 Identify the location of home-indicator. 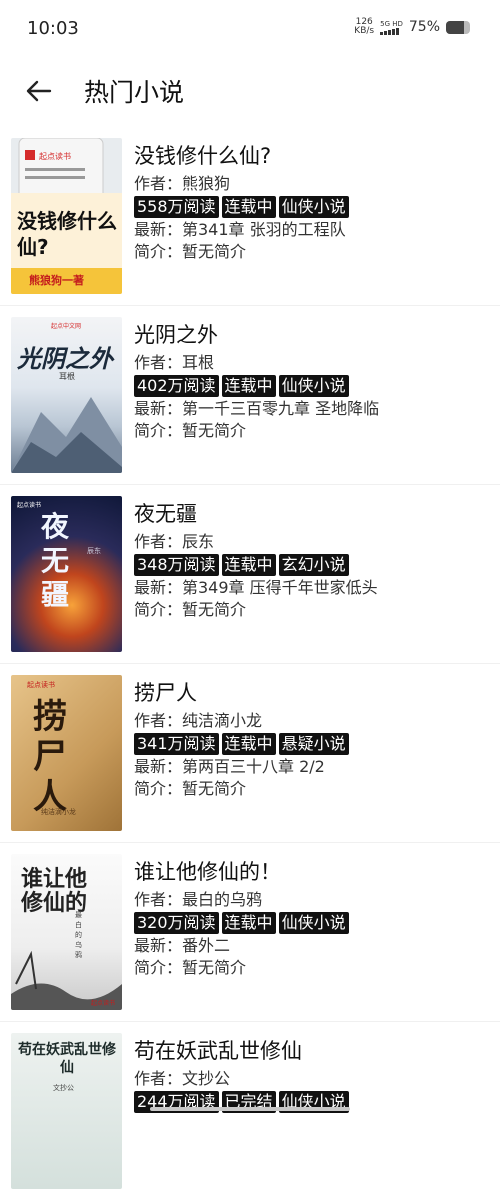
(250, 1109).